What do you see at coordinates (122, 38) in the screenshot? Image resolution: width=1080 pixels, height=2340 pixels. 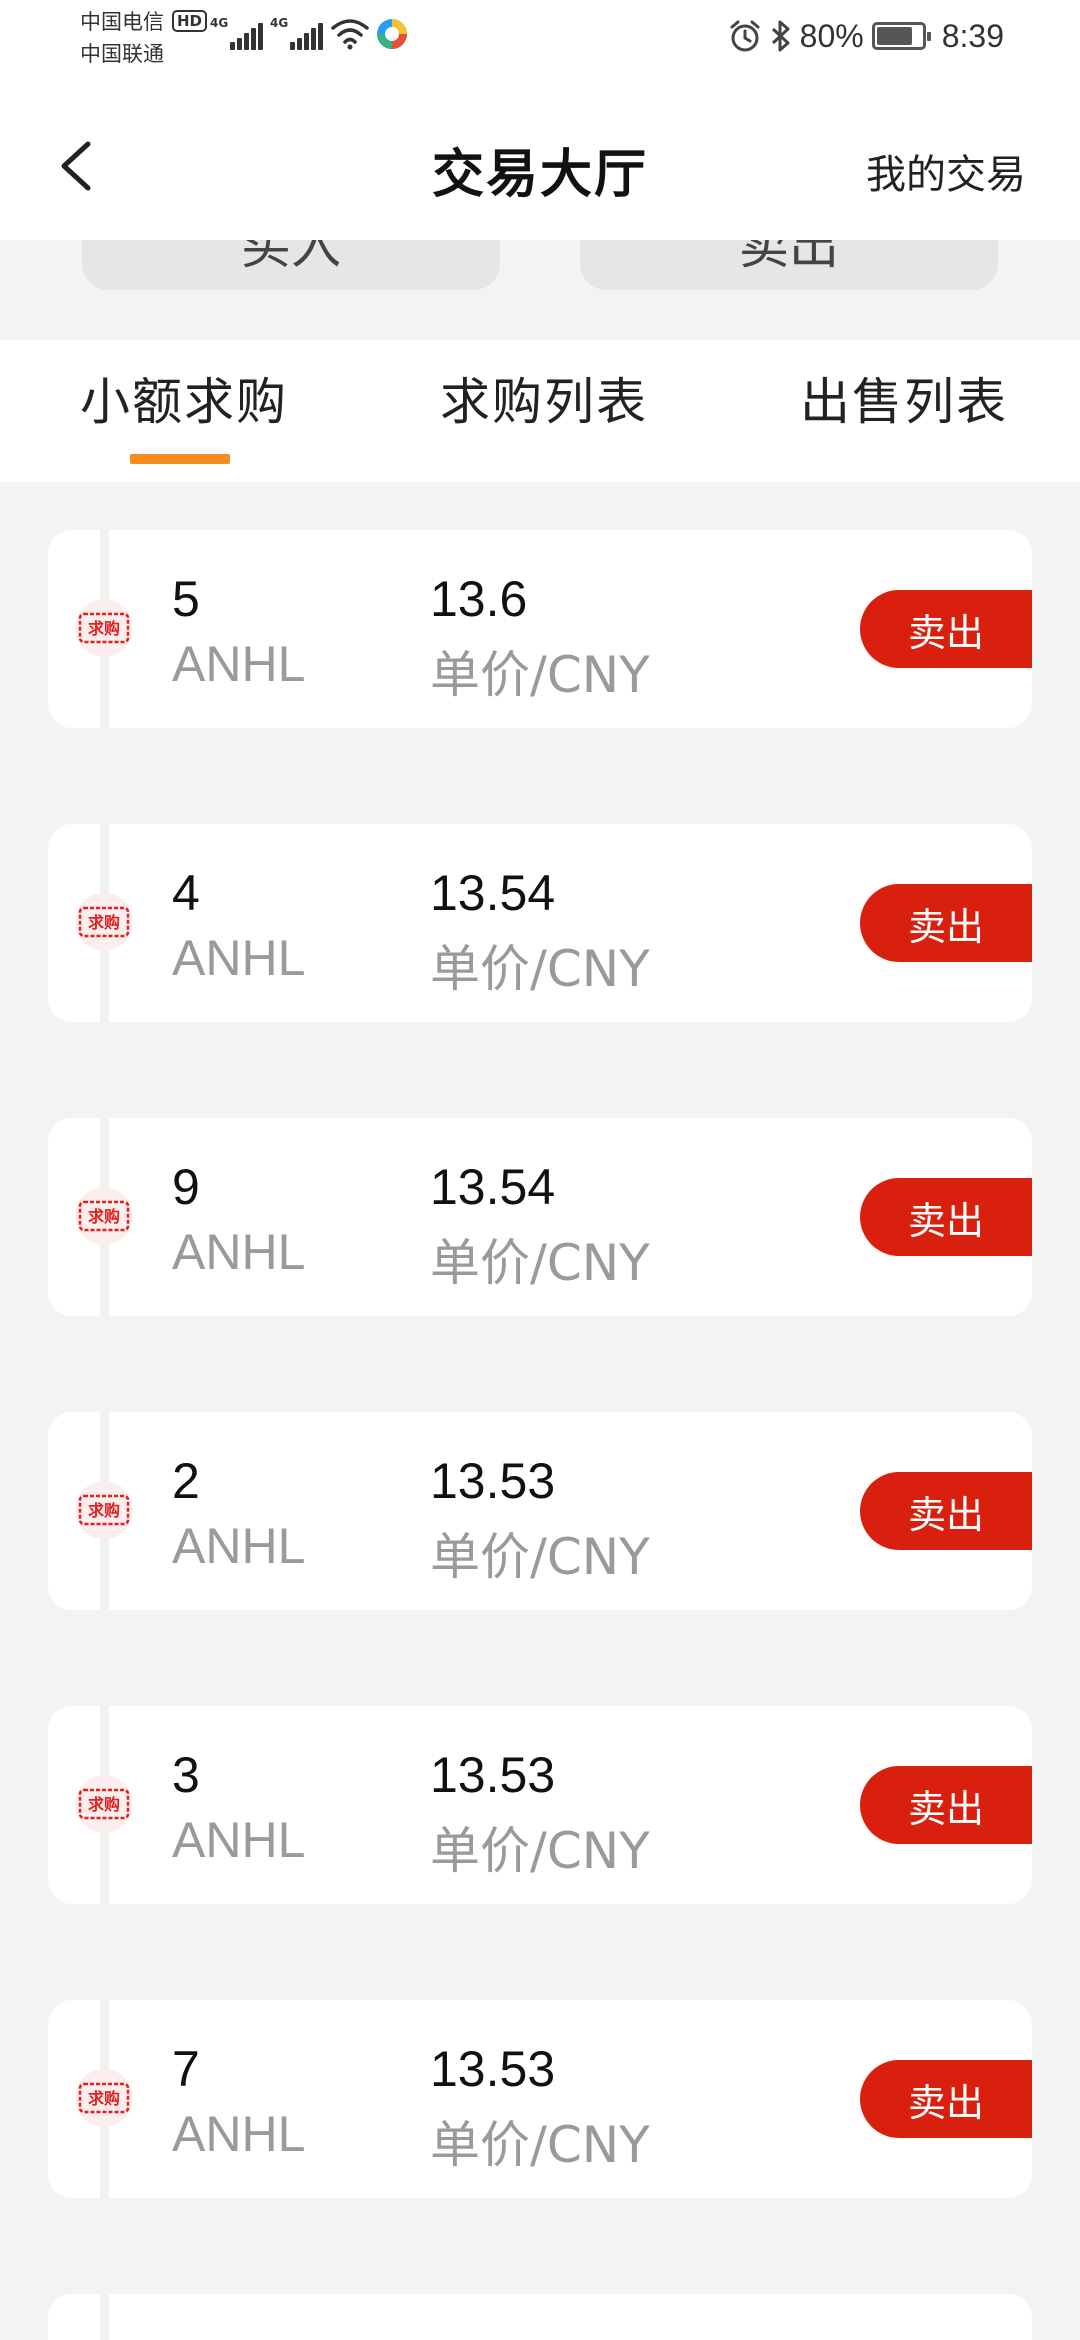 I see `carrier-info: 中国电信 中国联通` at bounding box center [122, 38].